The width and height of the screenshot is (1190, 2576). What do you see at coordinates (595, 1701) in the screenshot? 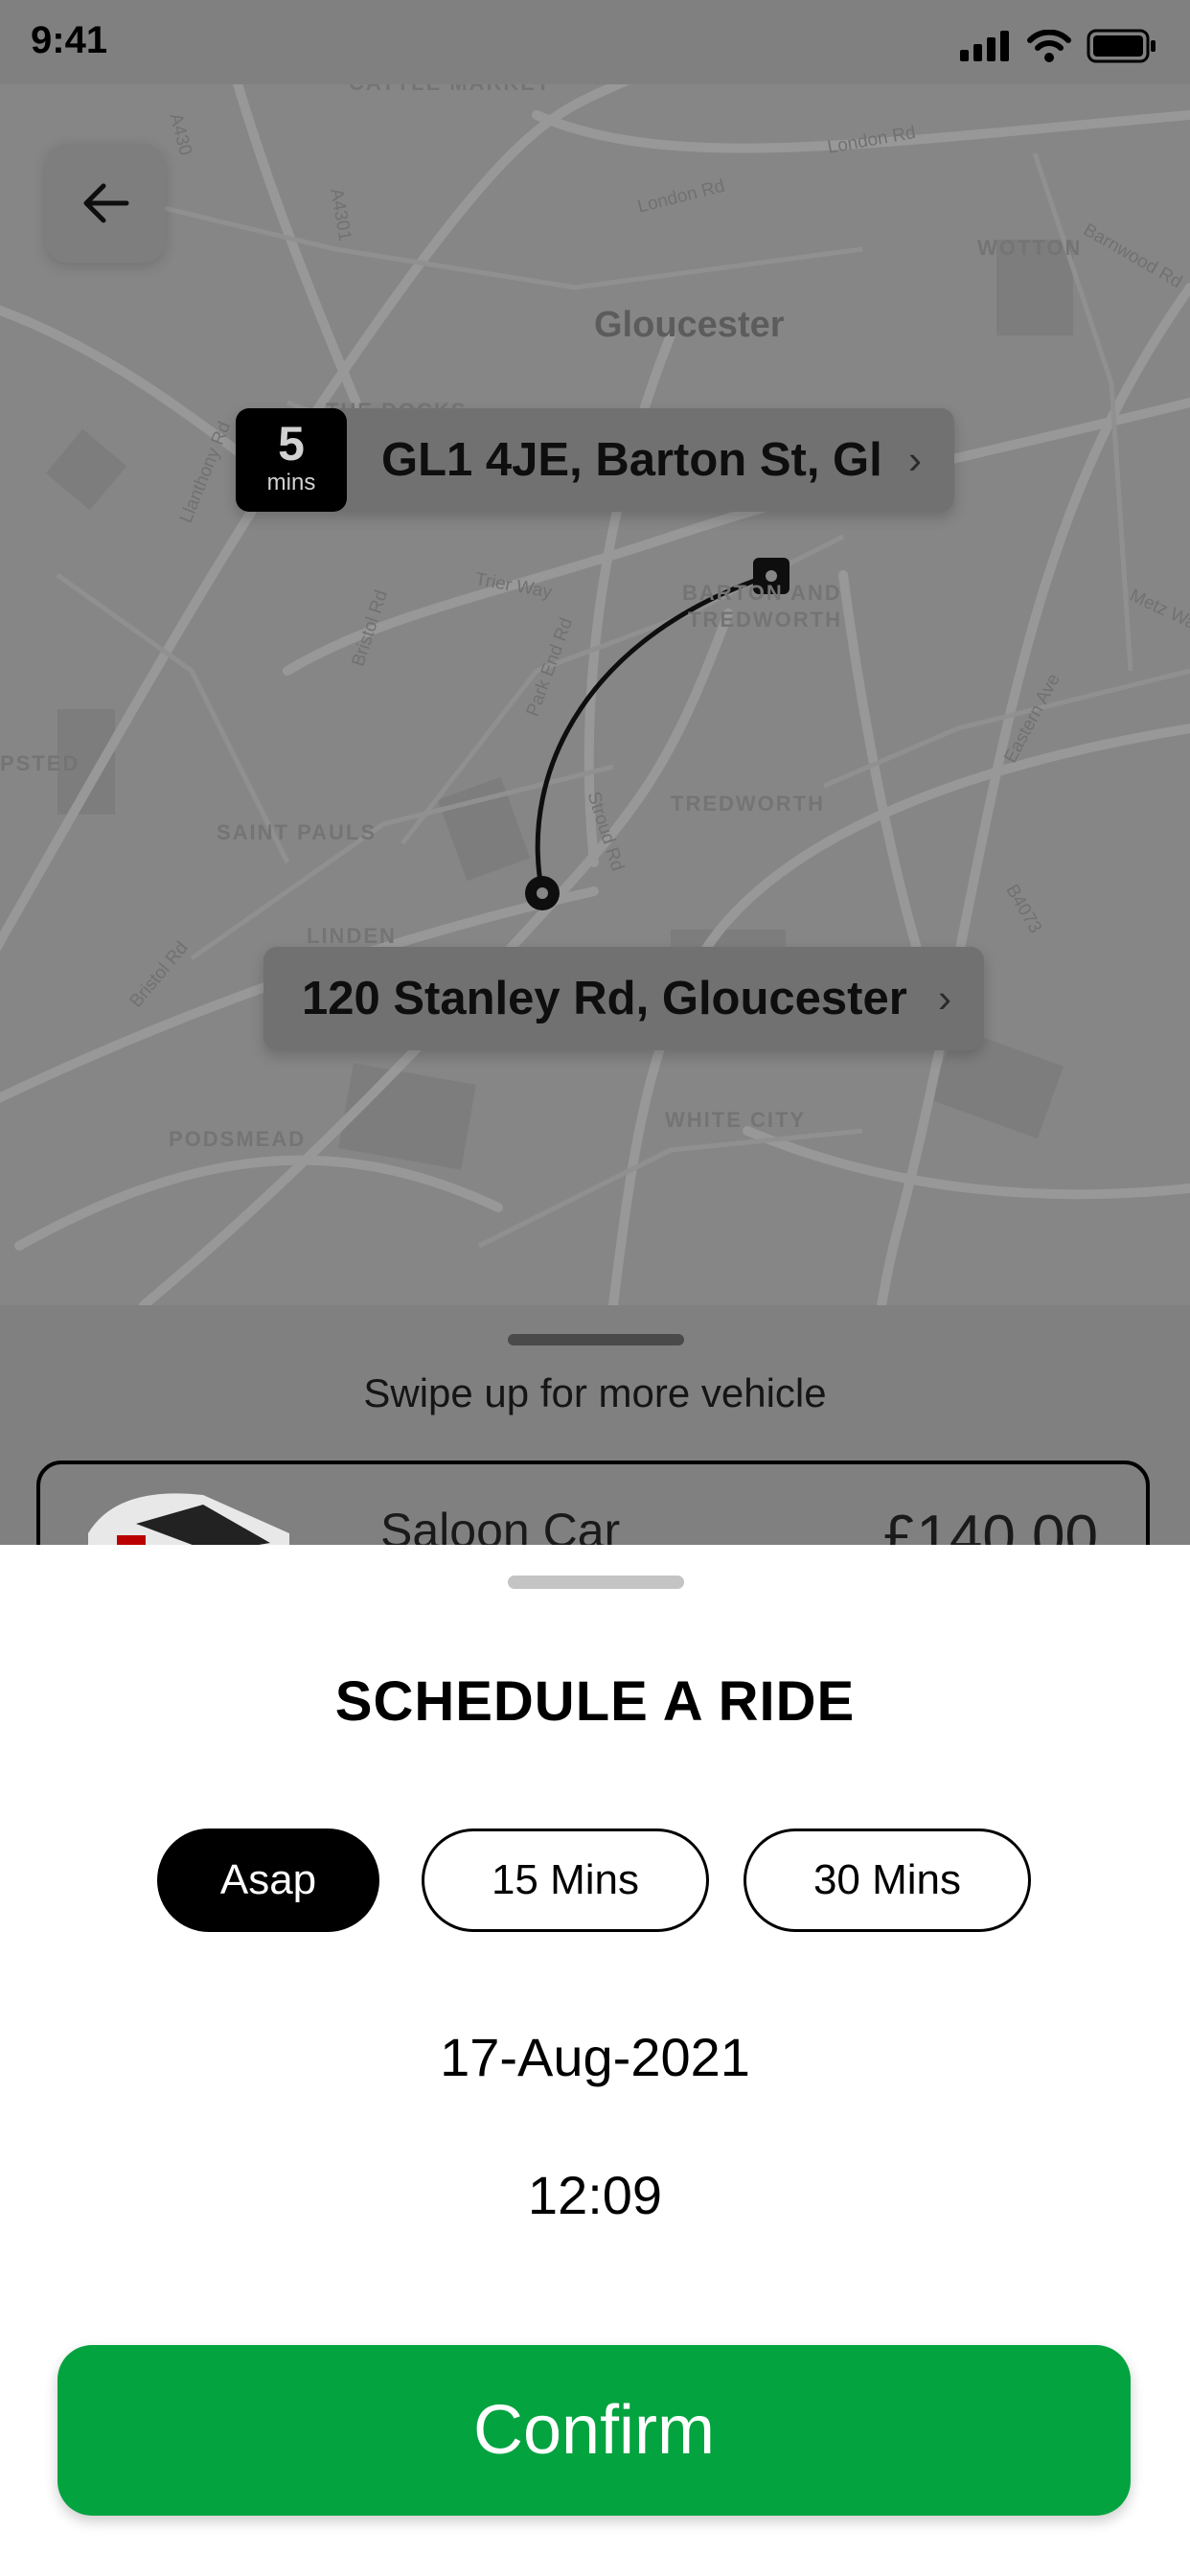
I see `sheet-title: SCHEDULE A RIDE` at bounding box center [595, 1701].